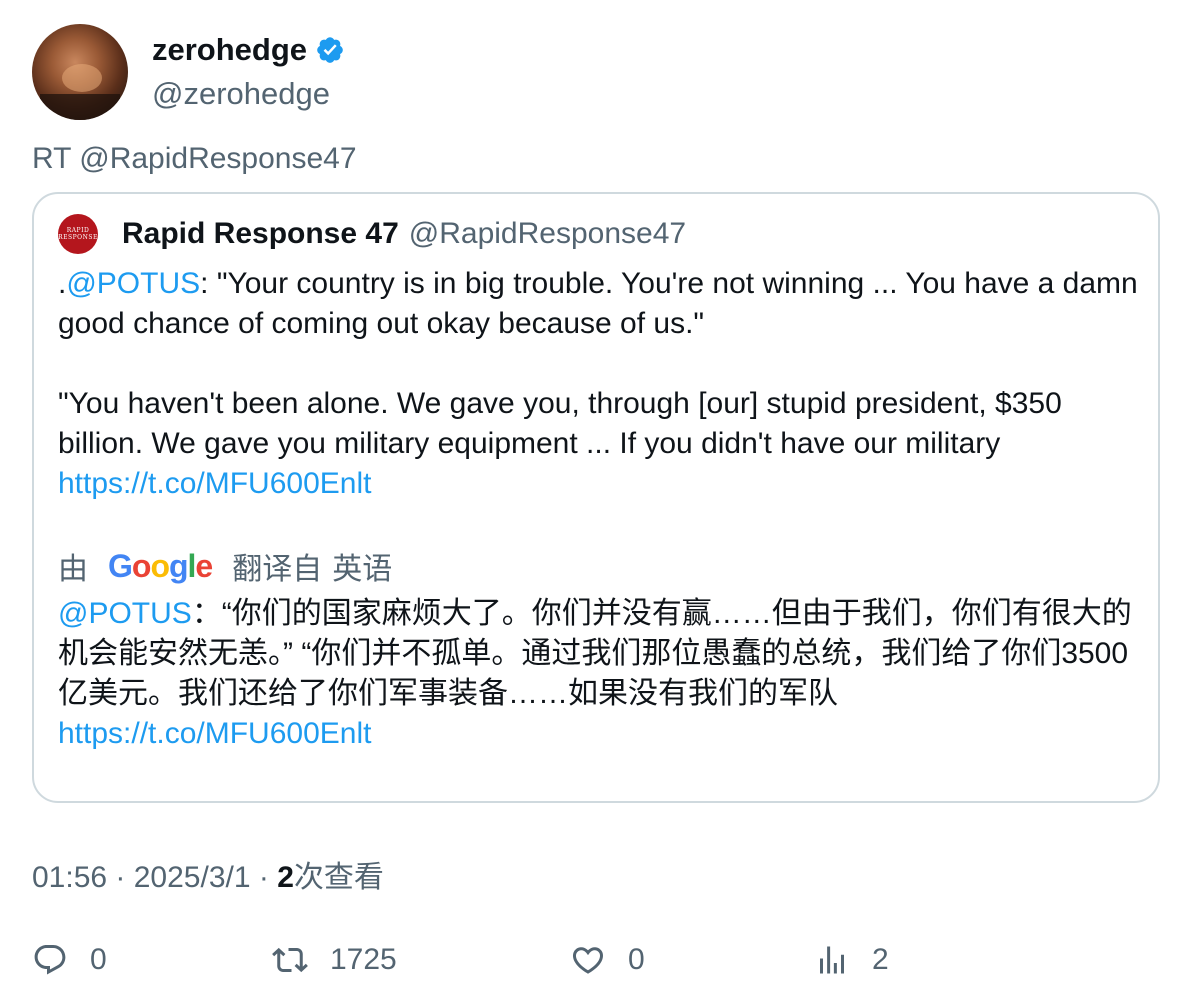 Image resolution: width=1196 pixels, height=1006 pixels. I want to click on retweet-icon, so click(290, 960).